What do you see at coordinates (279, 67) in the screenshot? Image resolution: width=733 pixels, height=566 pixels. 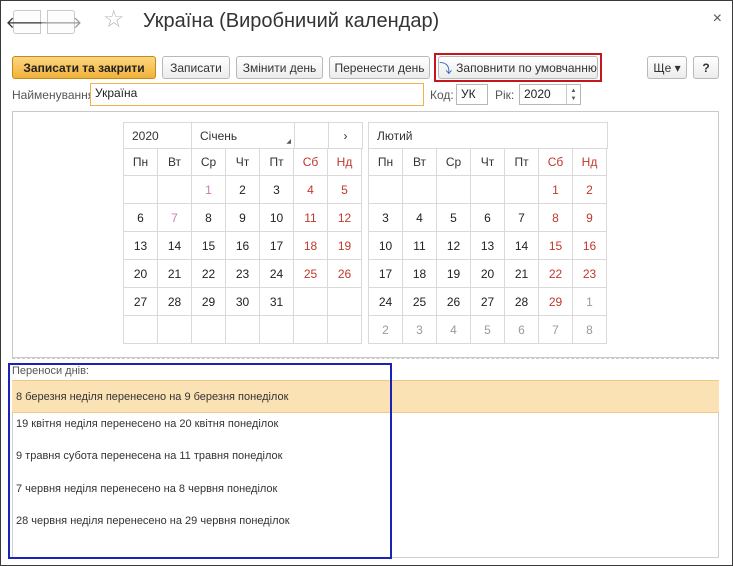 I see `change-day-button: Змінити день` at bounding box center [279, 67].